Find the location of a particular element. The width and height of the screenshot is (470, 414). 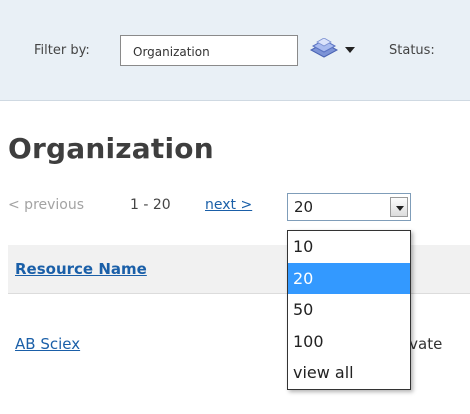

page-size-option-50: 50 is located at coordinates (349, 310).